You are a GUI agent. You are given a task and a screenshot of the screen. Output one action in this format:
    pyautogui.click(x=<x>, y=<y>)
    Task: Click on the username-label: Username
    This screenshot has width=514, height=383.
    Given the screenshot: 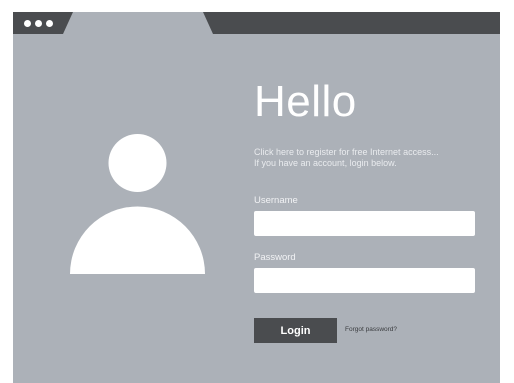 What is the action you would take?
    pyautogui.click(x=276, y=200)
    